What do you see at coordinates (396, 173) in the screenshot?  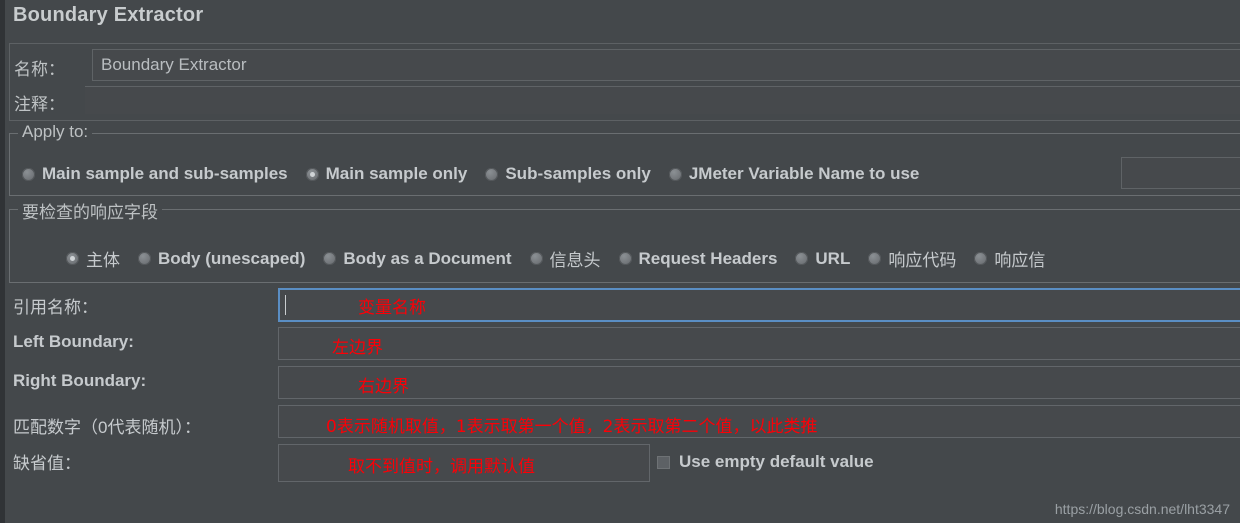 I see `radio-label-main-only: Main sample only` at bounding box center [396, 173].